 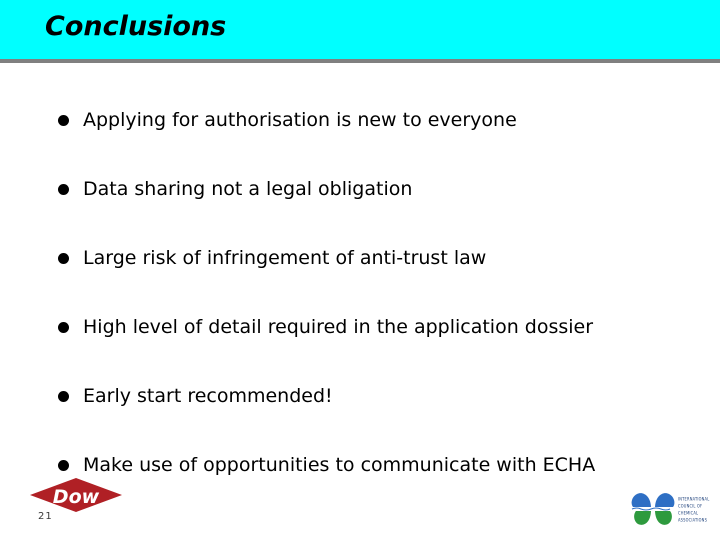 I want to click on title-band: Conclusions, so click(x=360, y=29).